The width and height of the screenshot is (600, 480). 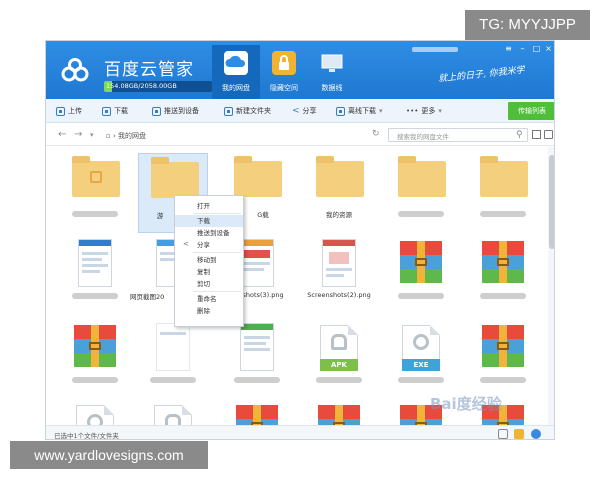 I want to click on exe-file-item: EXE, so click(x=421, y=359).